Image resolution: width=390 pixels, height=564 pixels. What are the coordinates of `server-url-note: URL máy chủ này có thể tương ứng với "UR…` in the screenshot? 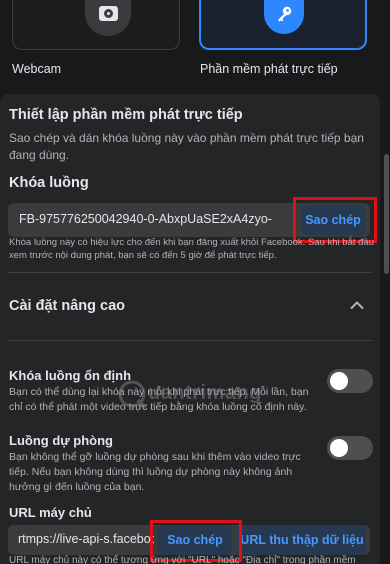 It's located at (182, 559).